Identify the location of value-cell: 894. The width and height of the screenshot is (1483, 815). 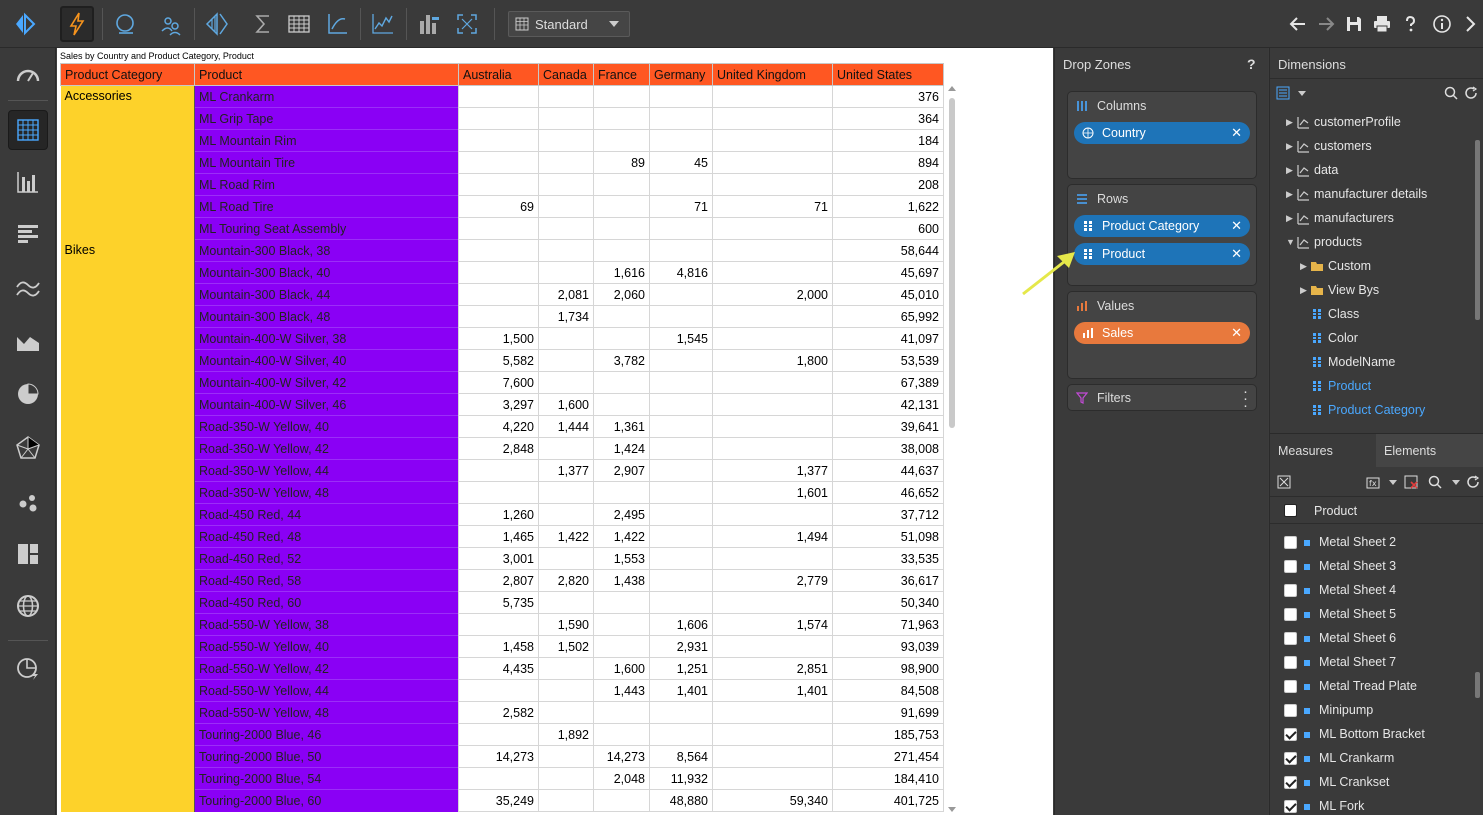
(888, 162).